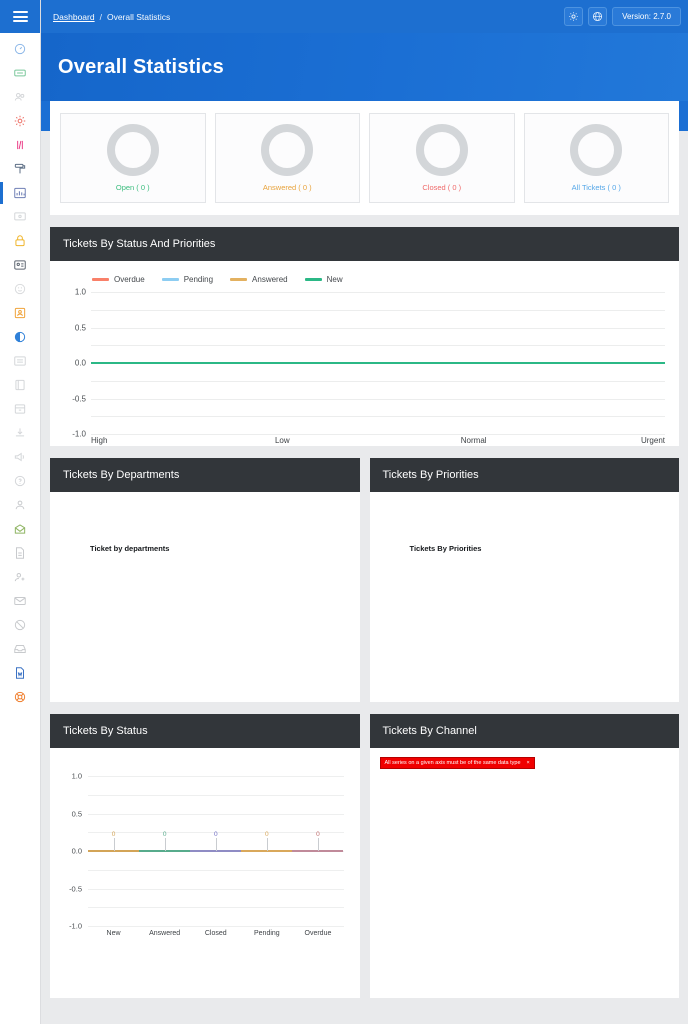 The height and width of the screenshot is (1024, 688). Describe the element at coordinates (323, 279) in the screenshot. I see `legend-item-new: New` at that location.